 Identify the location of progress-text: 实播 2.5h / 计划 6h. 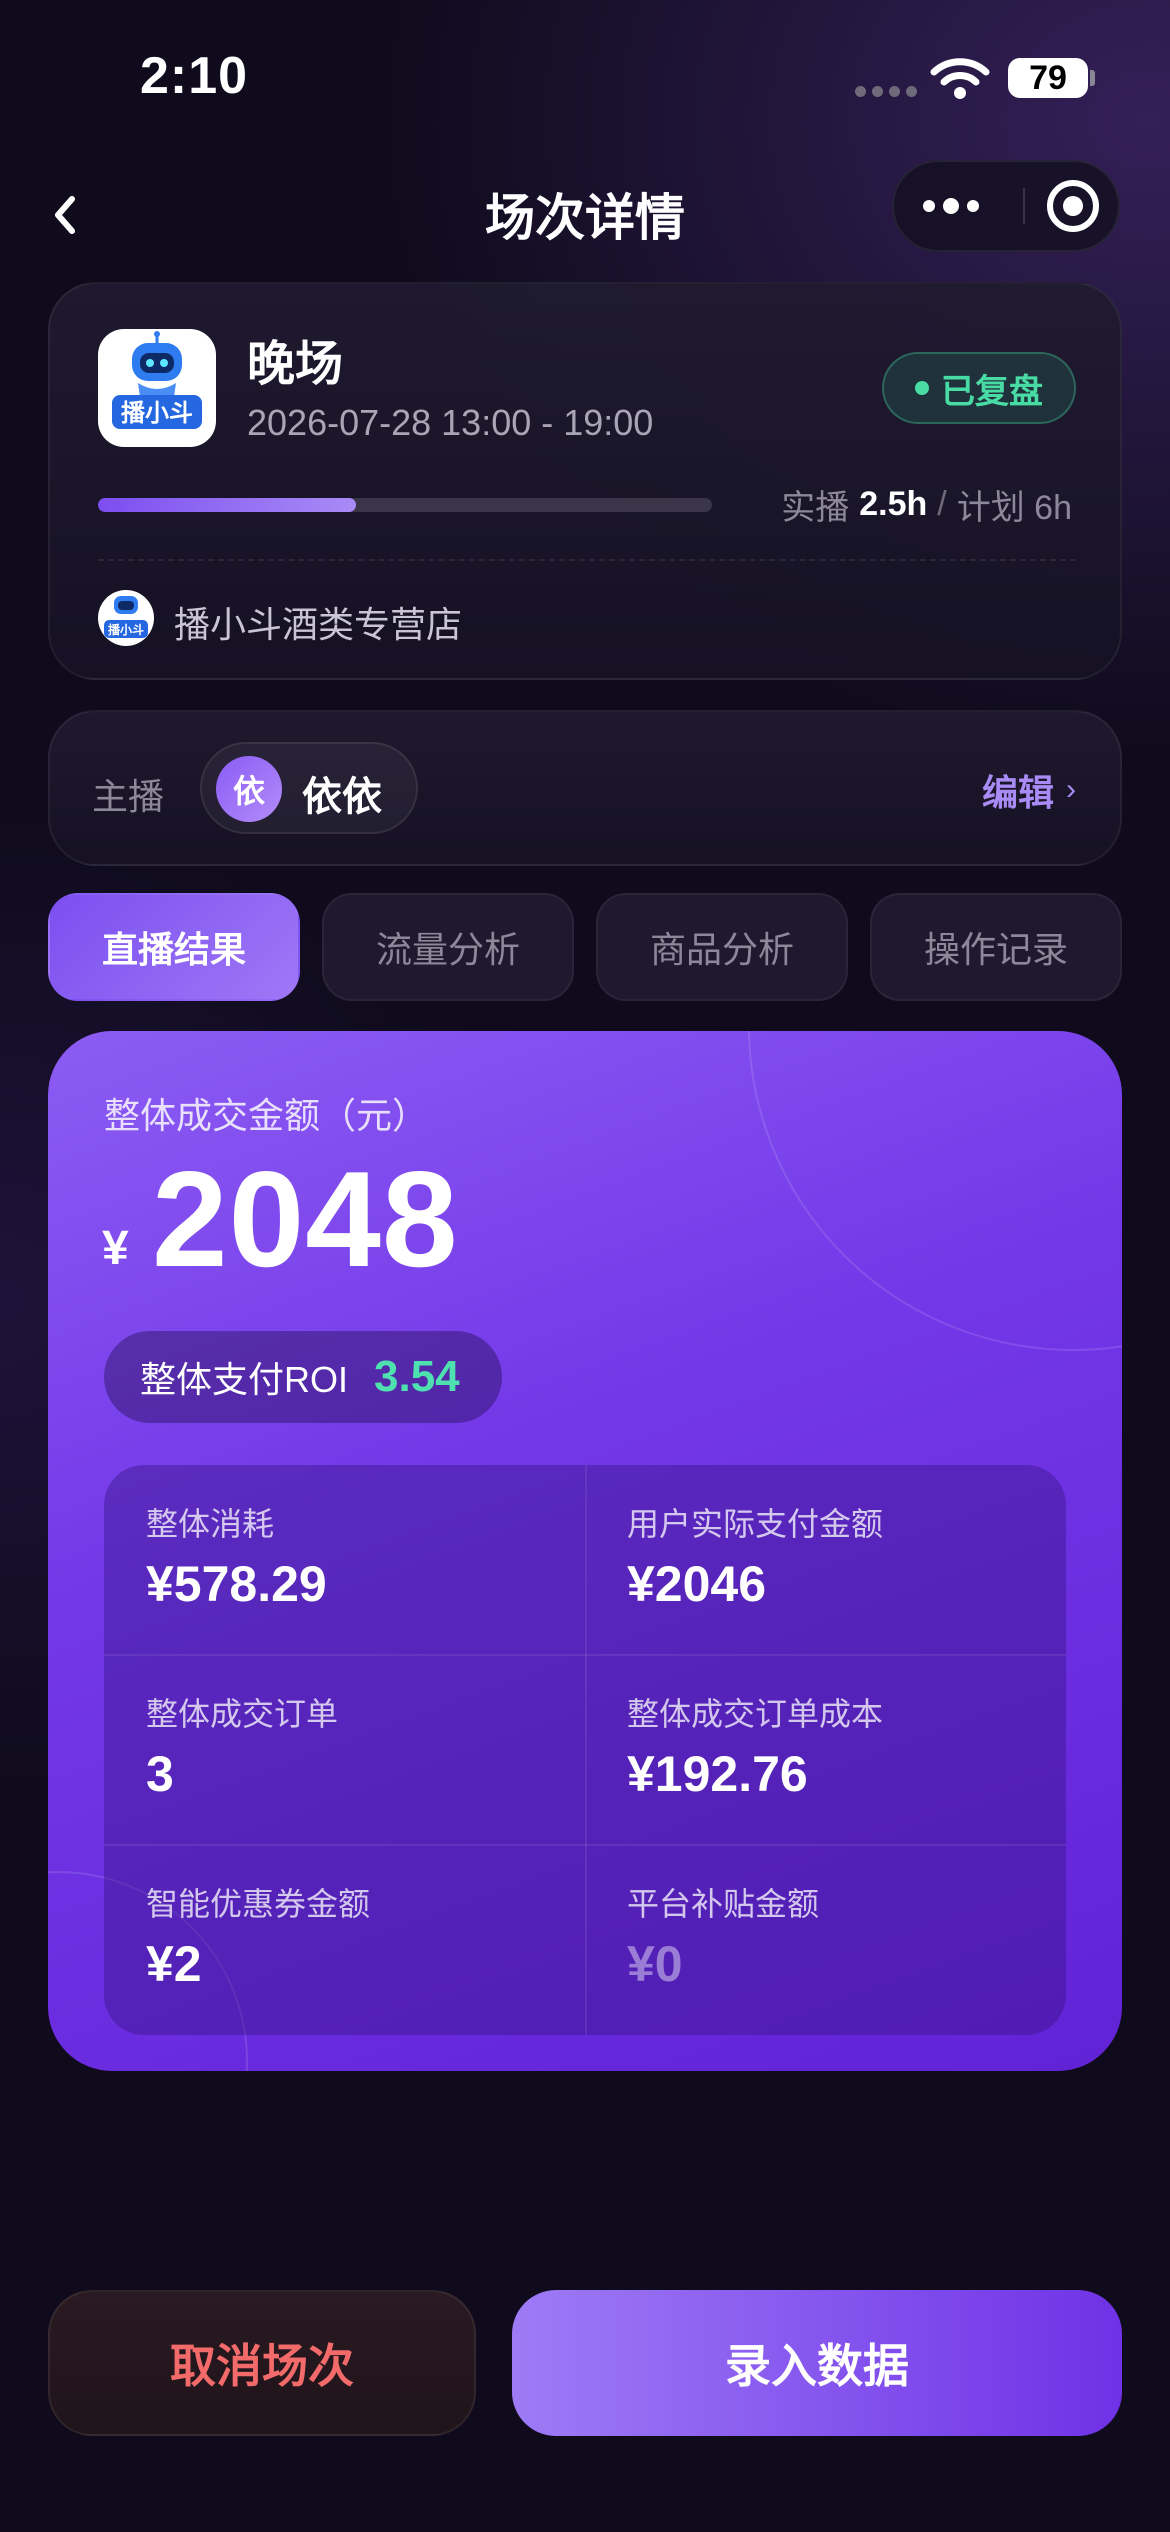
(926, 504).